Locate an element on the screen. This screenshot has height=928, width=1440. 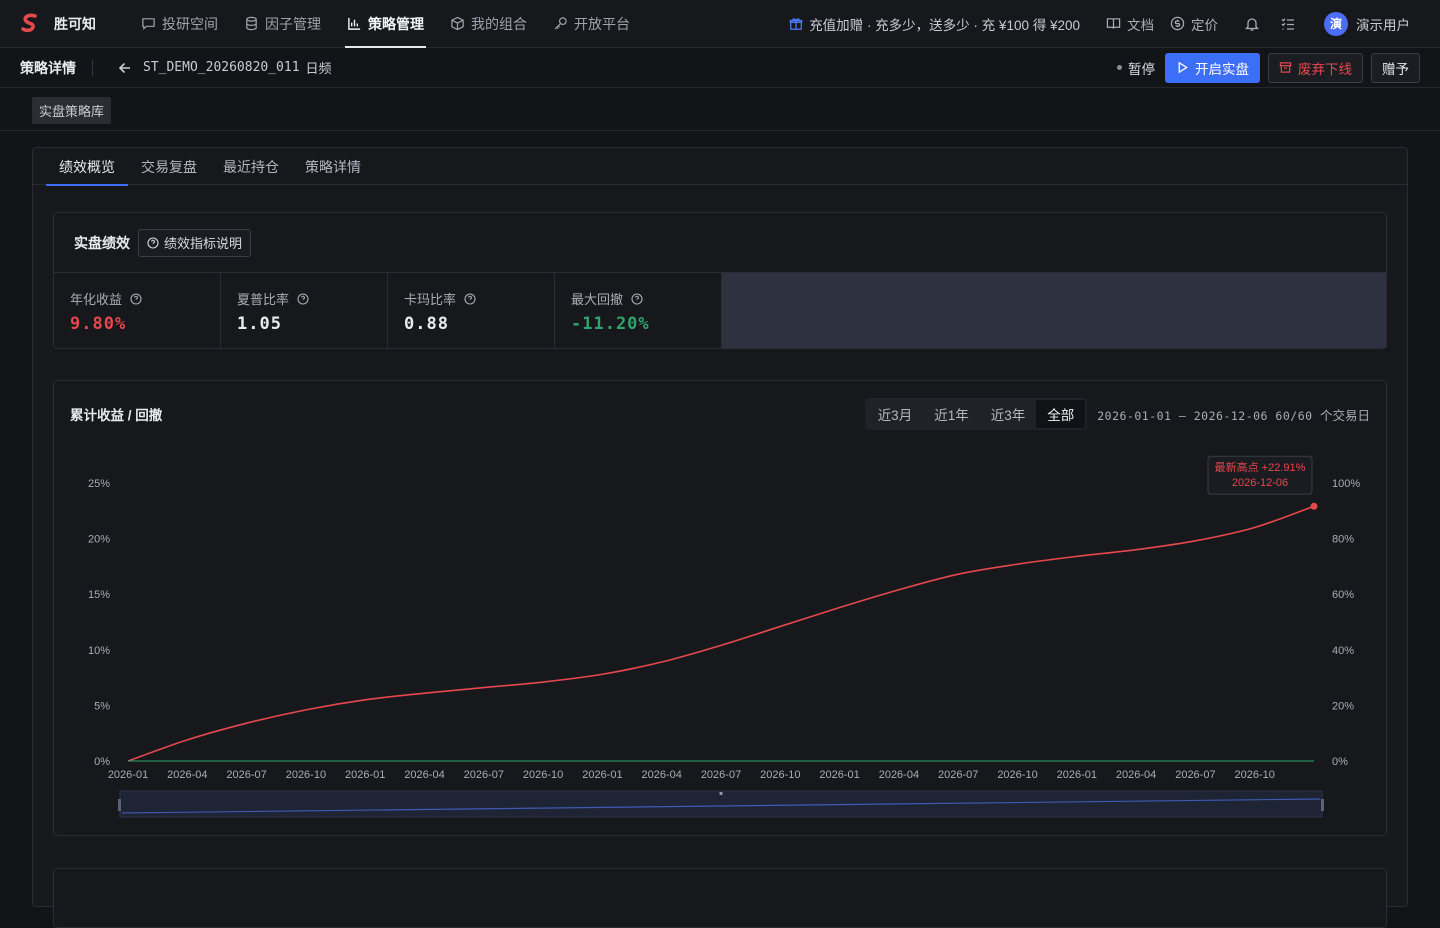
range-all-button: 全部 is located at coordinates (1061, 414).